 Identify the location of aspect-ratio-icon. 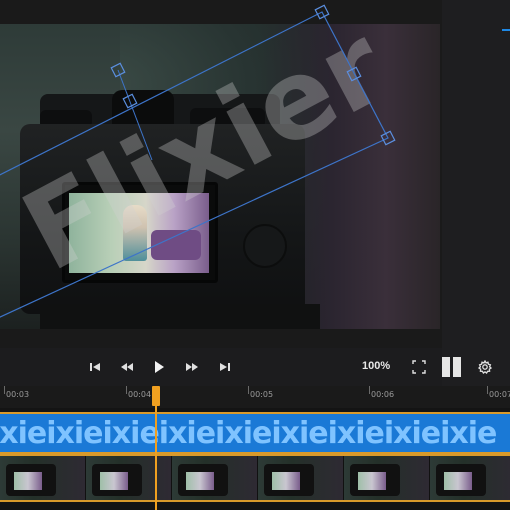
(452, 367).